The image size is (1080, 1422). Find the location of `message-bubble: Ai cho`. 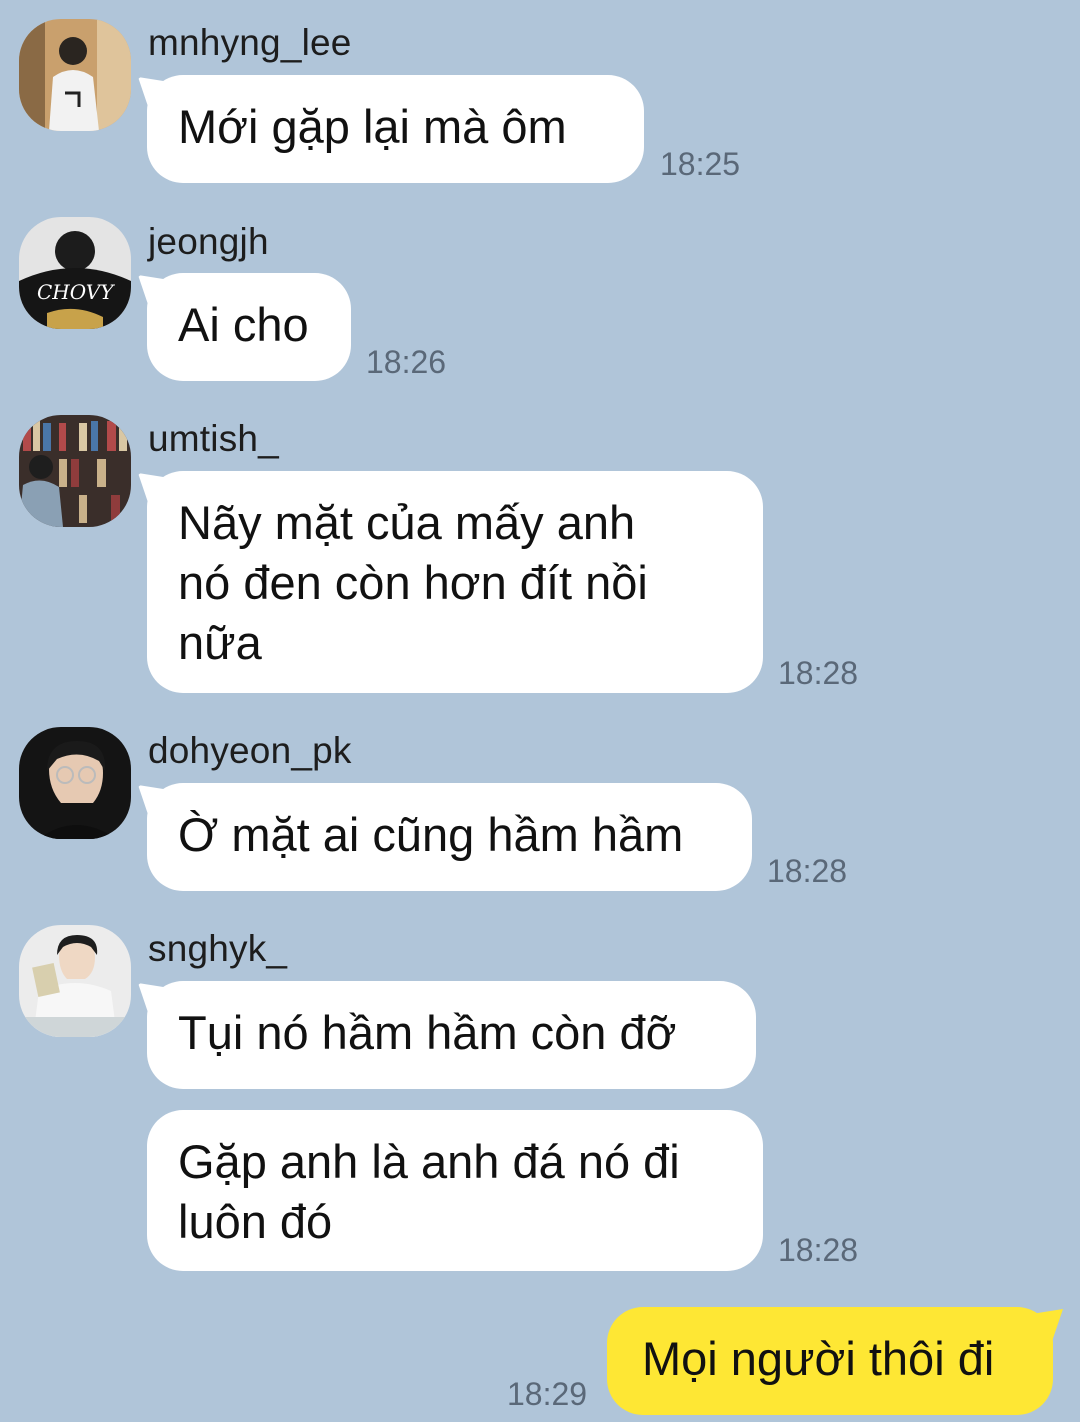

message-bubble: Ai cho is located at coordinates (249, 327).